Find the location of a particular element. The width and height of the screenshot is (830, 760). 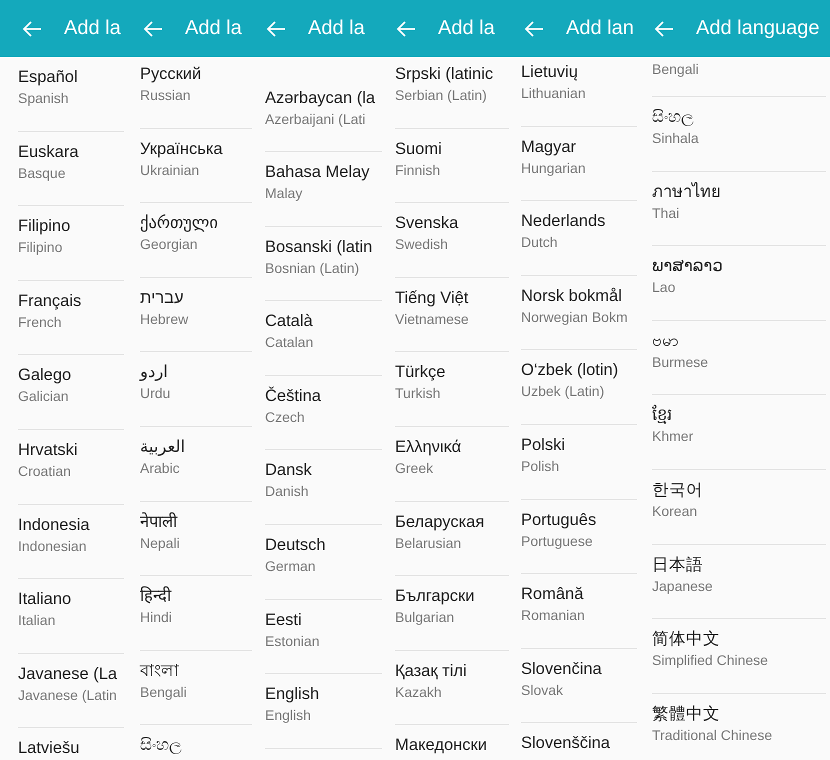

language-english-name: Bosnian (Latin) is located at coordinates (312, 268).